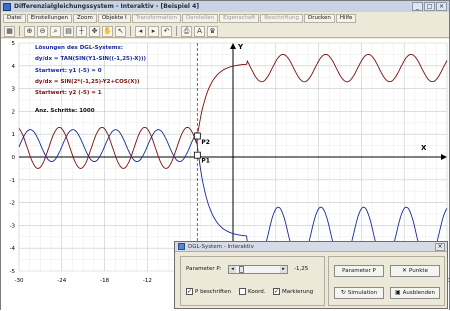  What do you see at coordinates (49, 18) in the screenshot?
I see `menu-einstellungen: Einstellungen` at bounding box center [49, 18].